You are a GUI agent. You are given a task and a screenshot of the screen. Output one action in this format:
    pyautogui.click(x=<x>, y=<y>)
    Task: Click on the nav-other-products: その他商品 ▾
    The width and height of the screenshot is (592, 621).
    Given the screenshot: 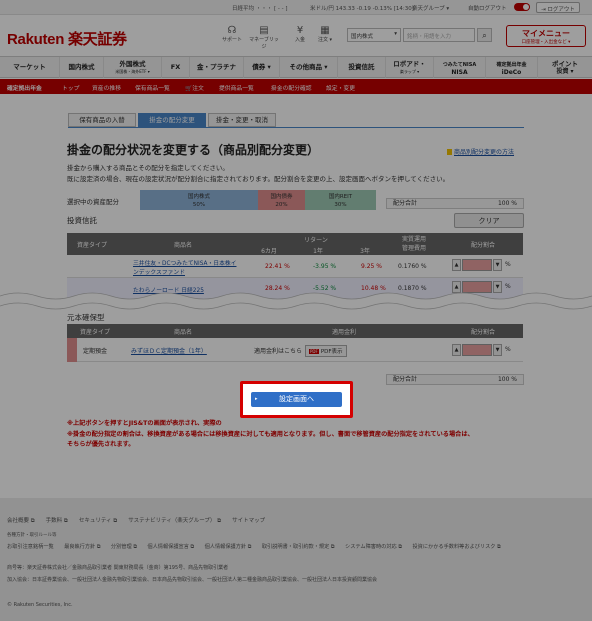 What is the action you would take?
    pyautogui.click(x=309, y=67)
    